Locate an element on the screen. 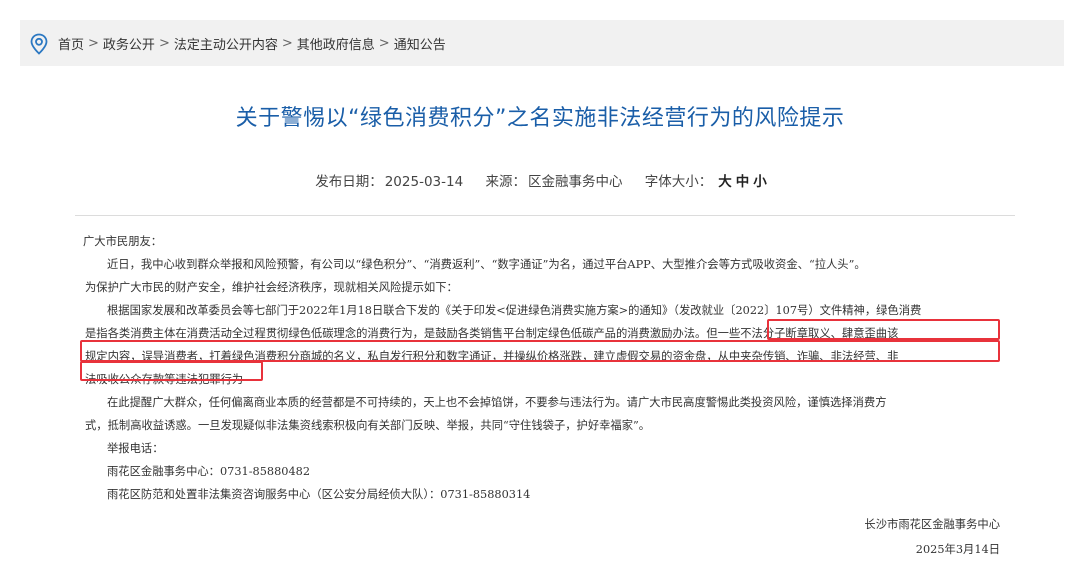  breadcrumb-gov-affairs: 政务公开 is located at coordinates (129, 43).